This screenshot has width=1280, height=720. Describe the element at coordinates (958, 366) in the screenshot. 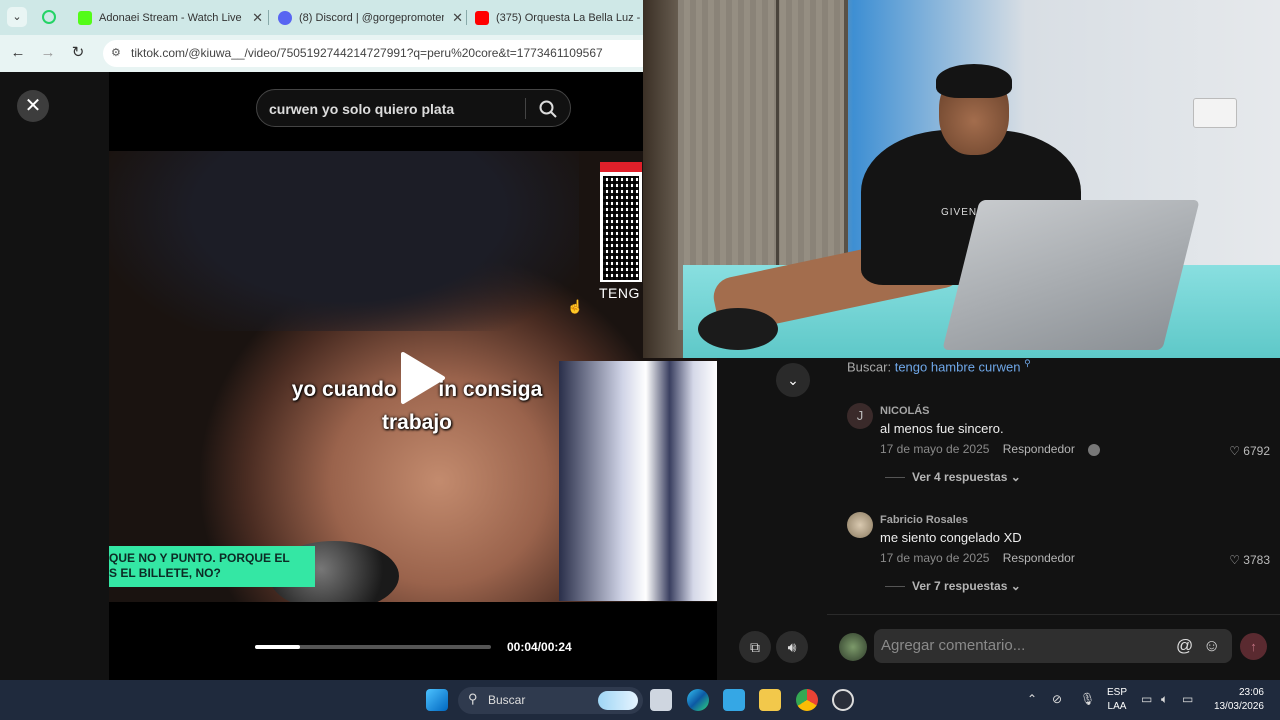

I see `related-search-query: tengo hambre curwen` at that location.